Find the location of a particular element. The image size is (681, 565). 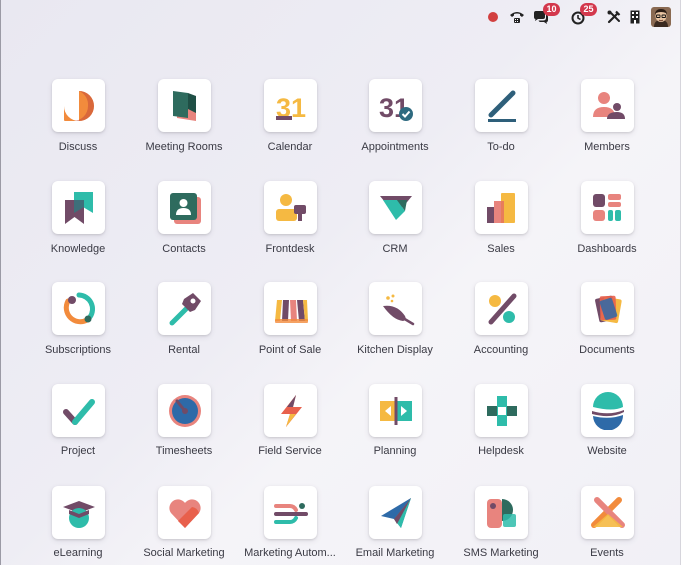

project-icon is located at coordinates (78, 411).